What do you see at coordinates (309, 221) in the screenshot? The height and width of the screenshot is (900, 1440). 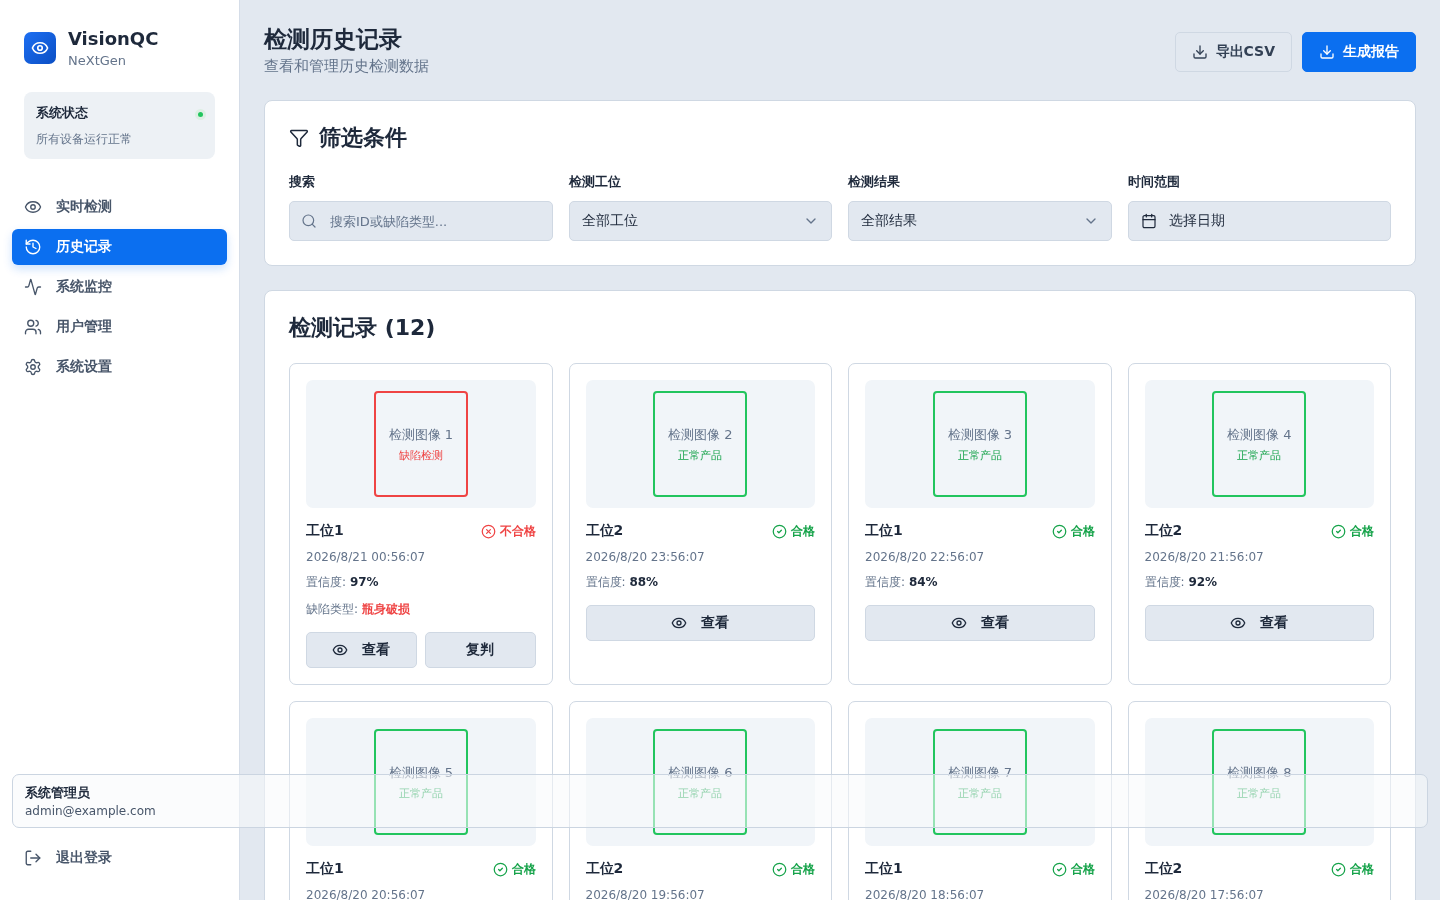 I see `search-icon` at bounding box center [309, 221].